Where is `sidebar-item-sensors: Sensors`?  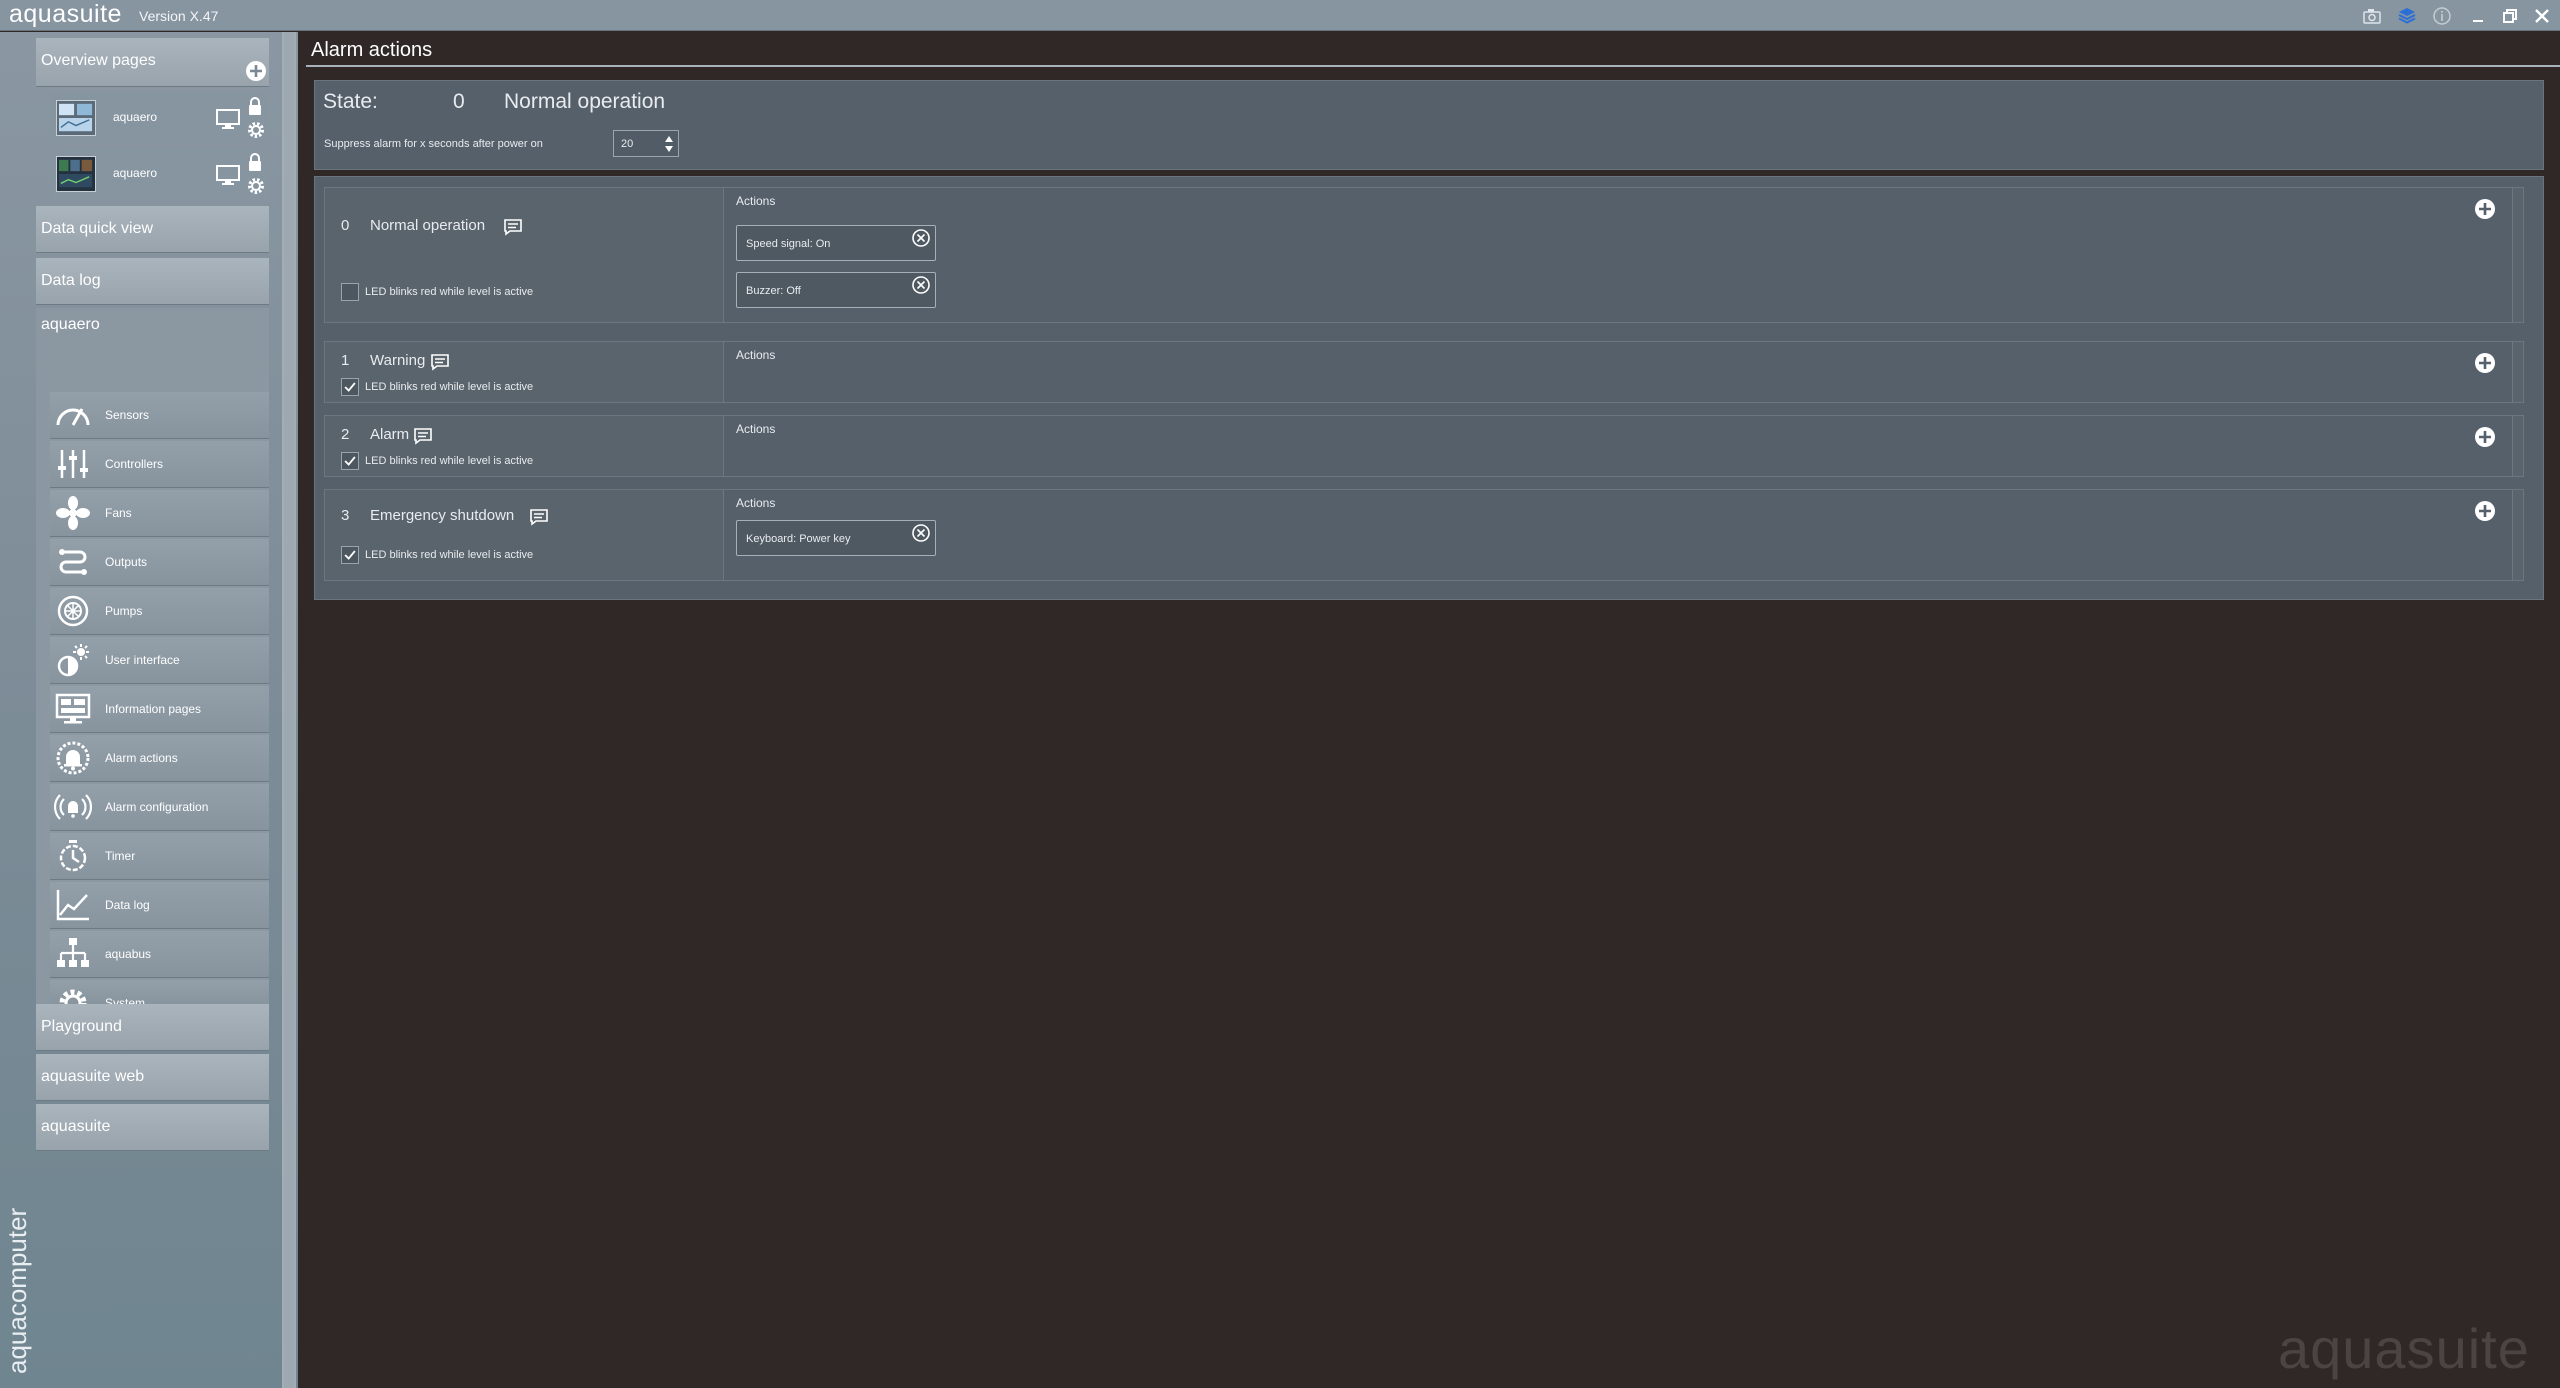
sidebar-item-sensors: Sensors is located at coordinates (159, 415).